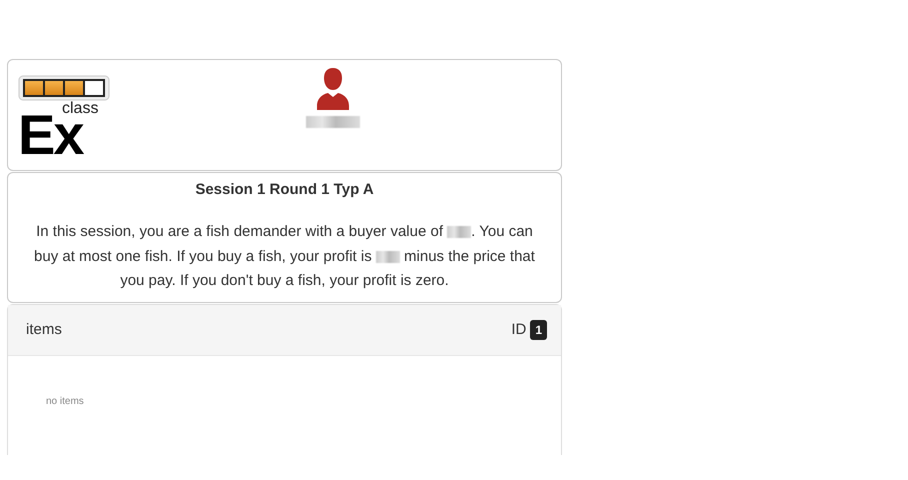 The width and height of the screenshot is (908, 480). I want to click on id-label: ID, so click(518, 329).